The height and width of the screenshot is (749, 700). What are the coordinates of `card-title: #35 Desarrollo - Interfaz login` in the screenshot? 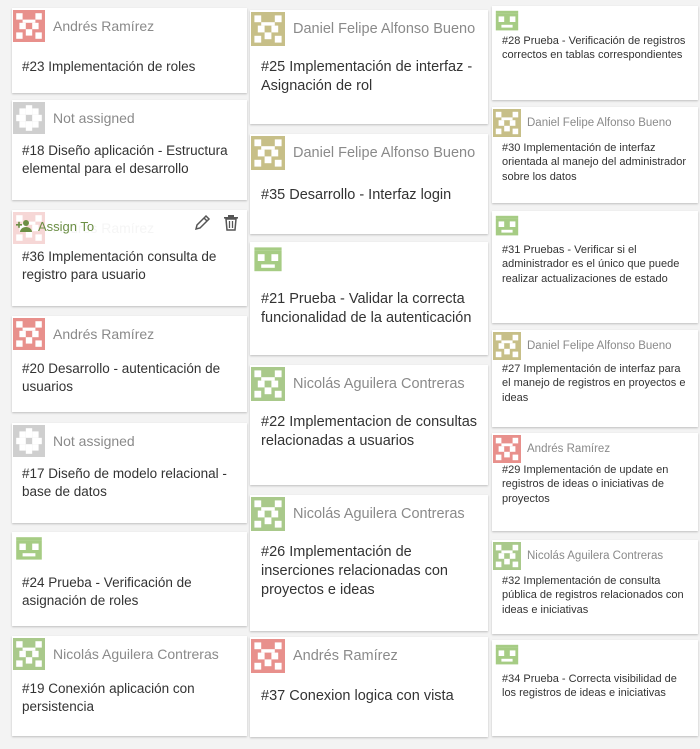 It's located at (370, 195).